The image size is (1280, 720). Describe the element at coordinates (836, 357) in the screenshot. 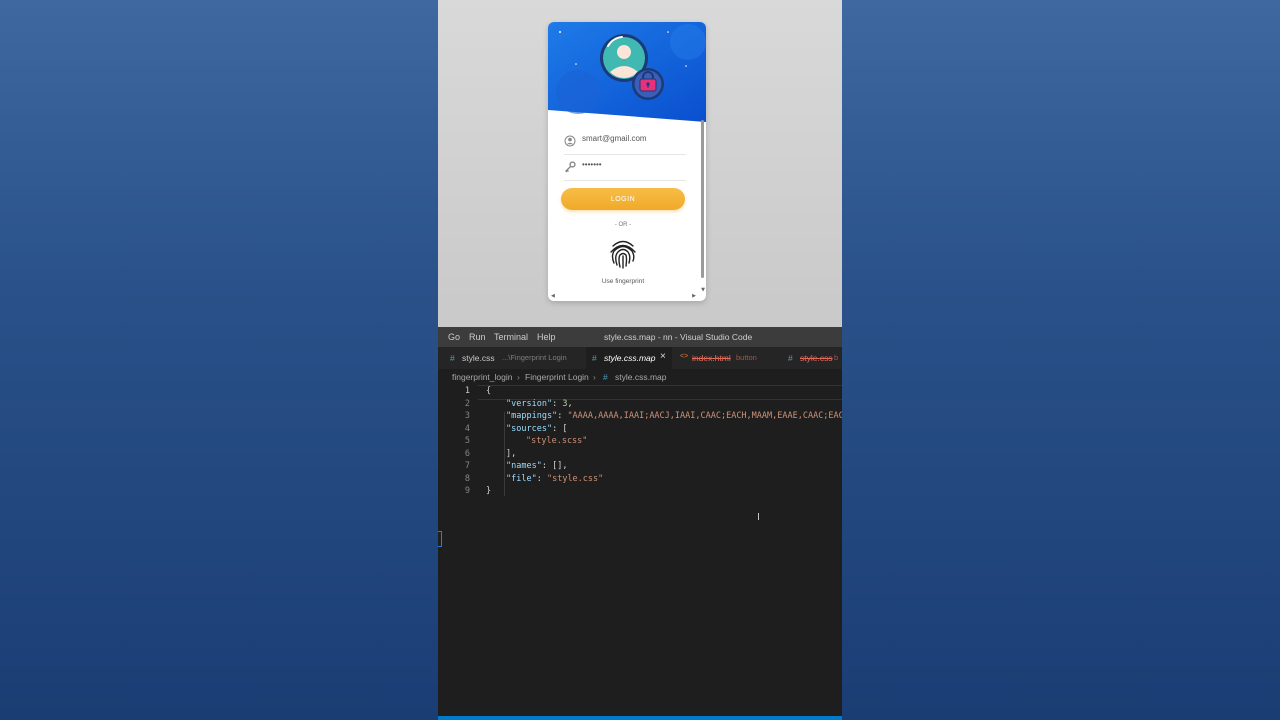

I see `tab-detail: b` at that location.